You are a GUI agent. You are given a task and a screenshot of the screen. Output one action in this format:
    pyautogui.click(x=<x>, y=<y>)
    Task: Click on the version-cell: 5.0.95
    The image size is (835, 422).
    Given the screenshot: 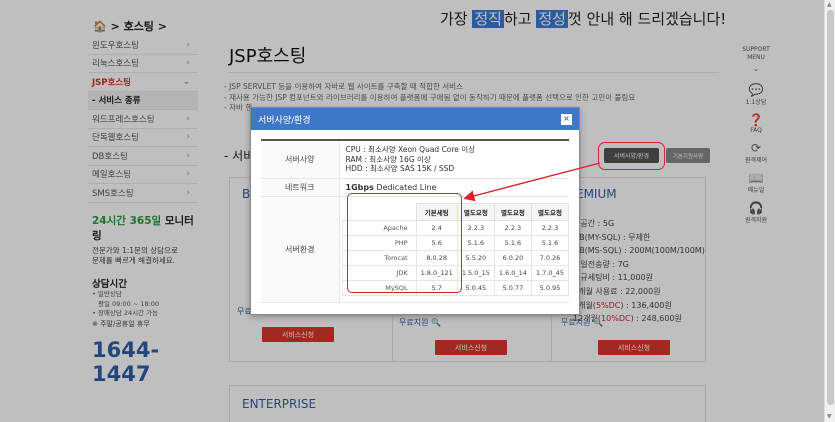 What is the action you would take?
    pyautogui.click(x=550, y=287)
    